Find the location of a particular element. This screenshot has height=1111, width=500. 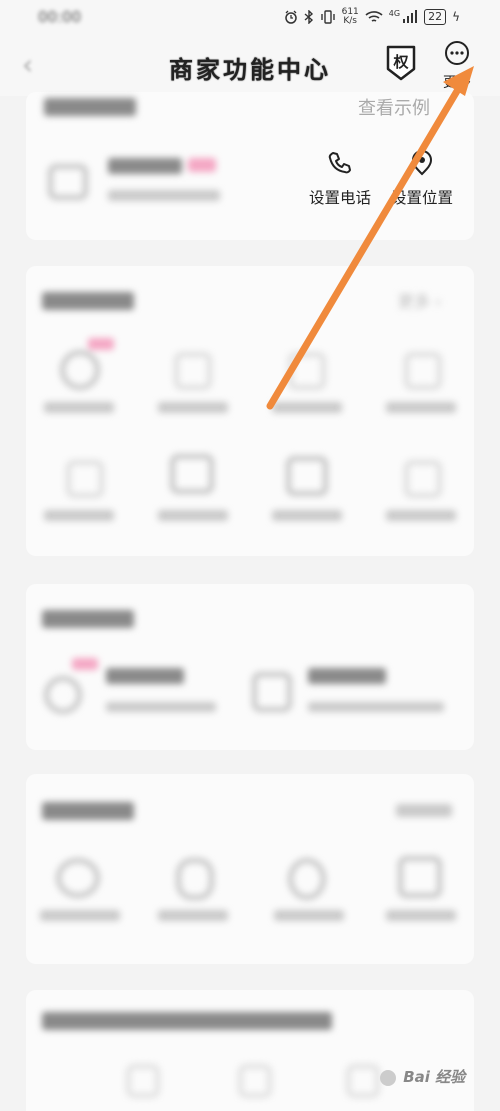

signal-icon is located at coordinates (410, 16).